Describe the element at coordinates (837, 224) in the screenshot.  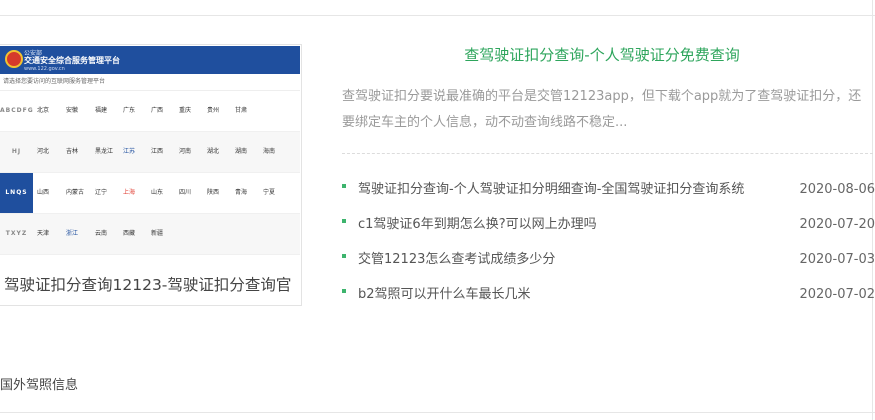
I see `related-article-date: 2020-07-20` at that location.